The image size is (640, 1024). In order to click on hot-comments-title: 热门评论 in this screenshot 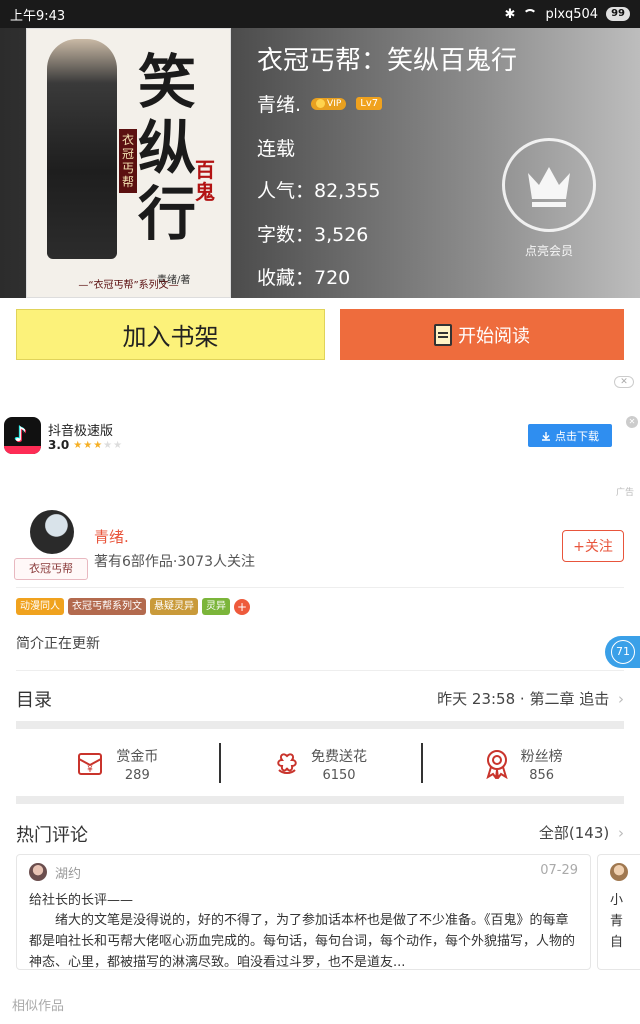, I will do `click(52, 835)`.